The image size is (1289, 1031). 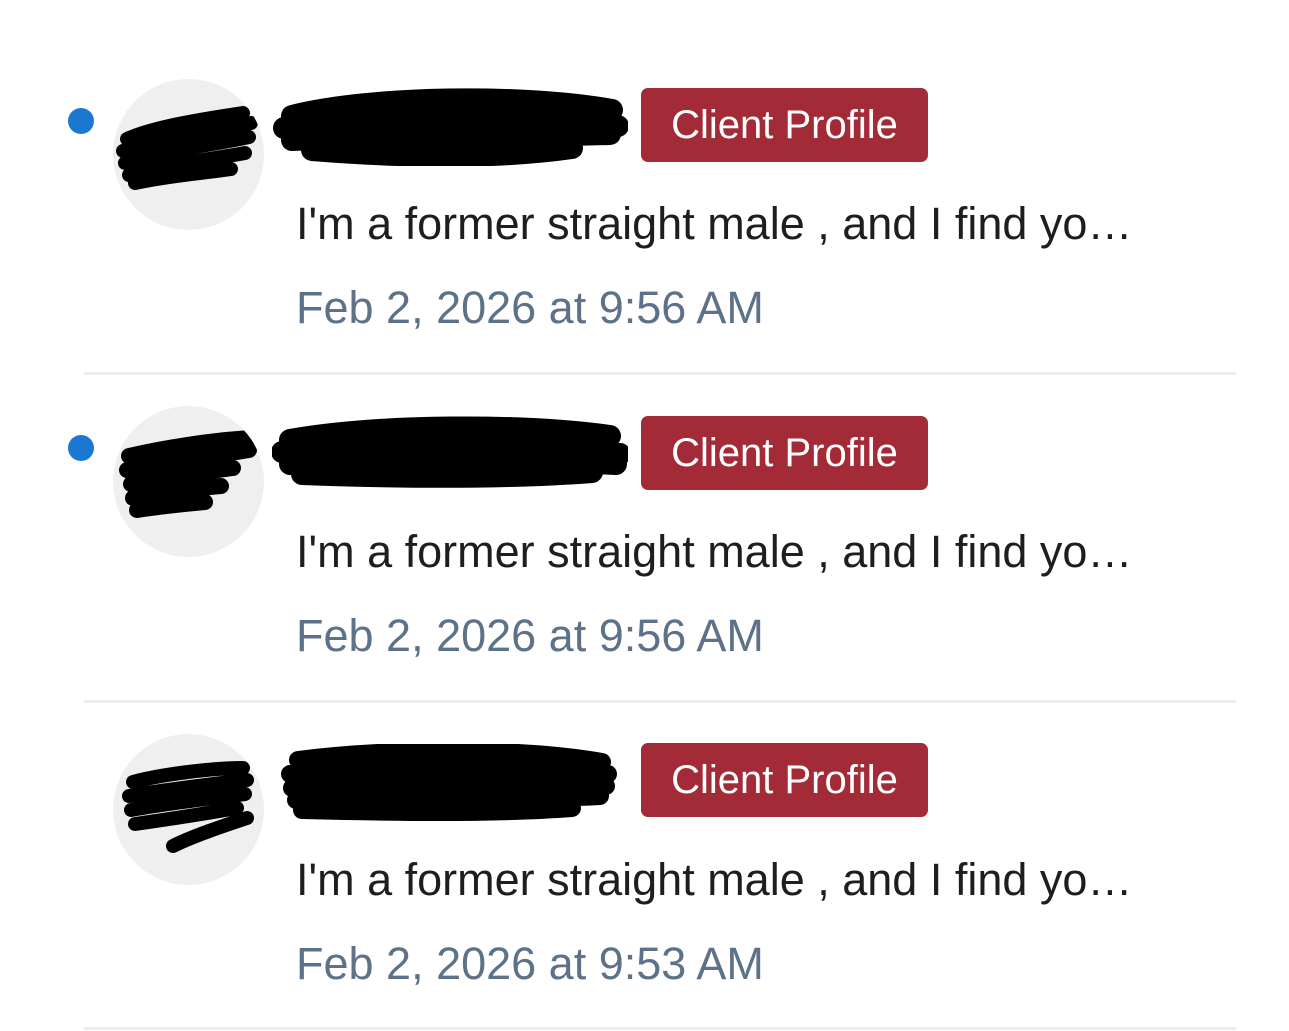 What do you see at coordinates (530, 963) in the screenshot?
I see `message-timestamp: Feb 2, 2026 at 9:53 AM` at bounding box center [530, 963].